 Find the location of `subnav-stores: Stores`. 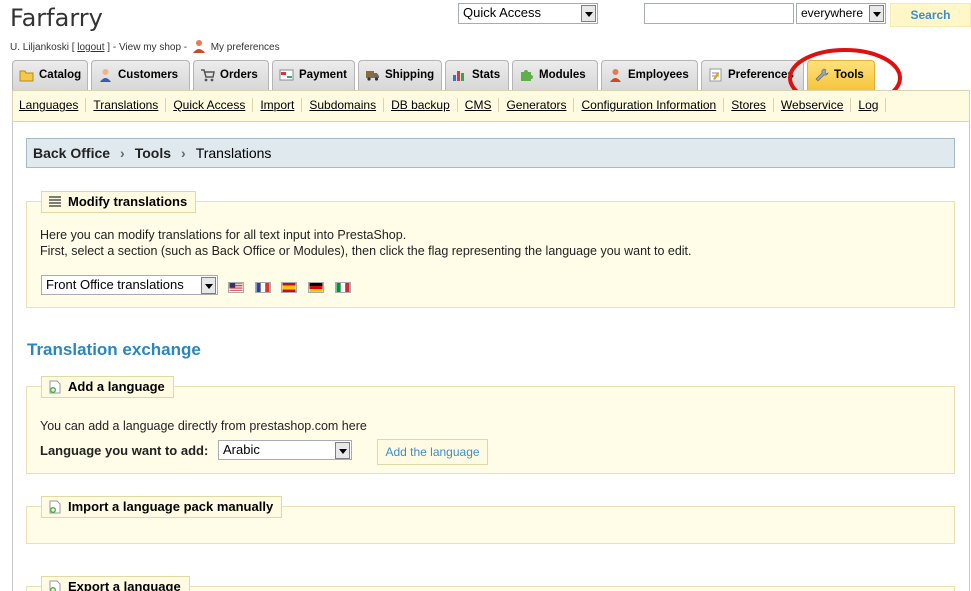

subnav-stores: Stores is located at coordinates (752, 105).